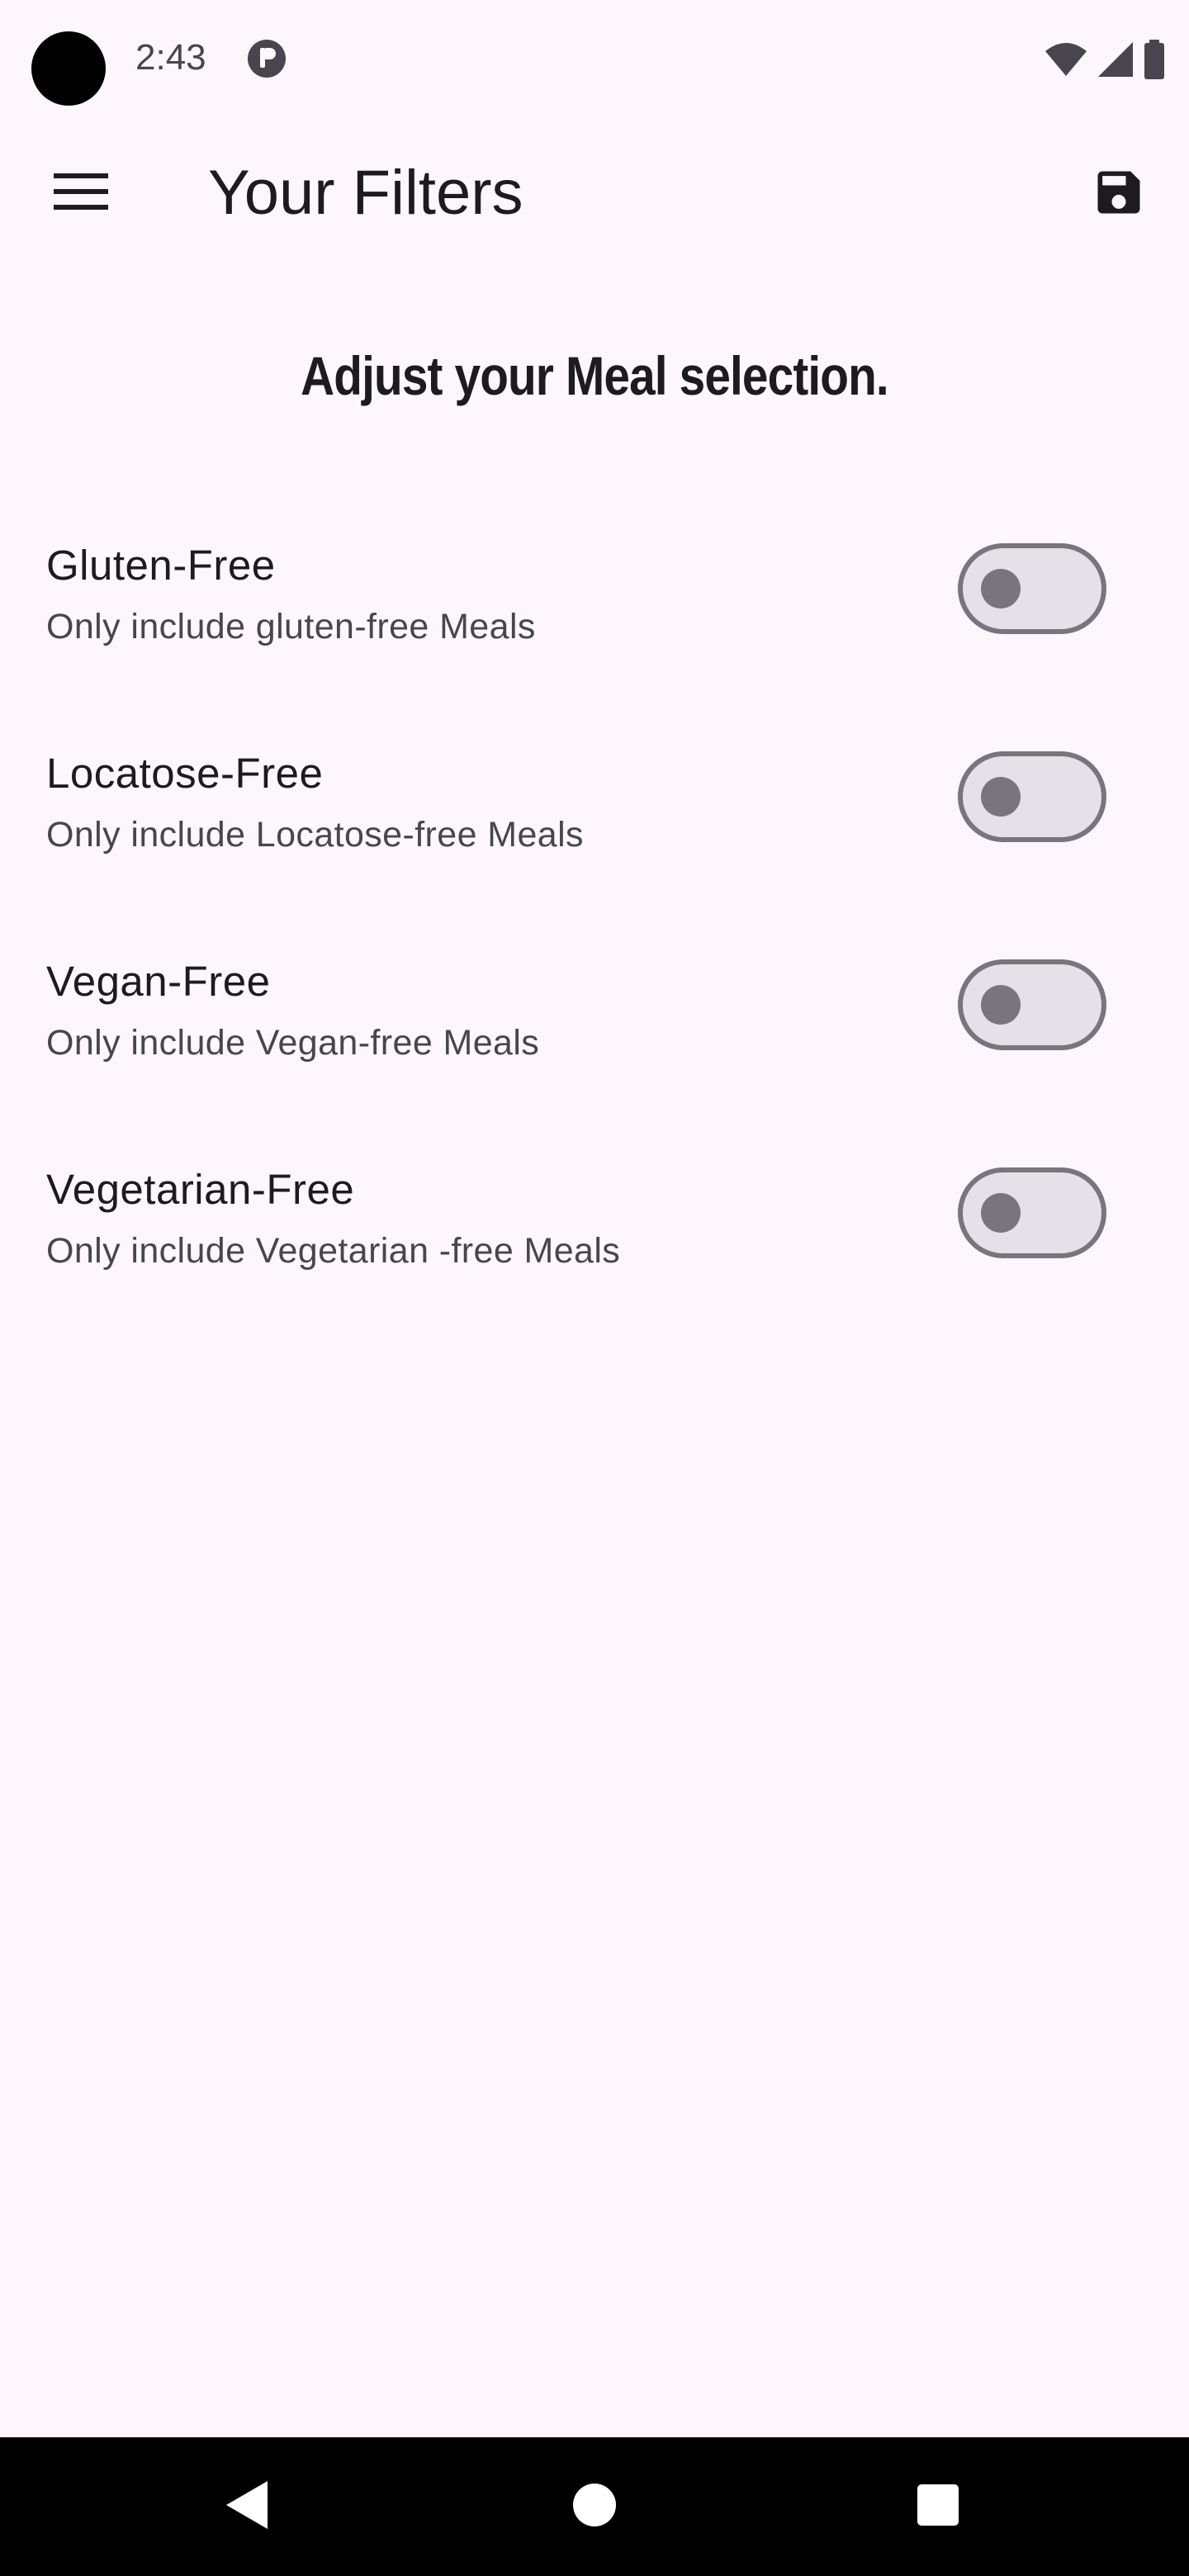 The image size is (1189, 2576). What do you see at coordinates (200, 1189) in the screenshot?
I see `filter-title: Vegetarian-Free` at bounding box center [200, 1189].